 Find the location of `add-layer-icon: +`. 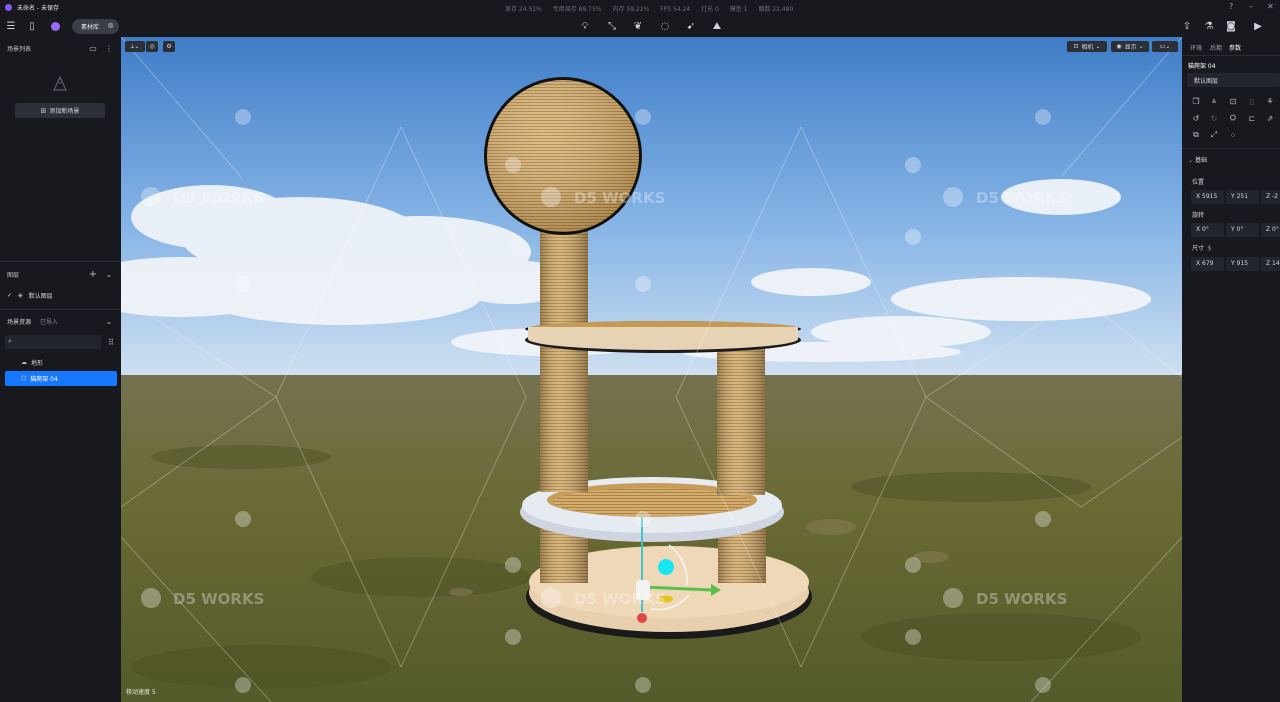

add-layer-icon: + is located at coordinates (93, 274).